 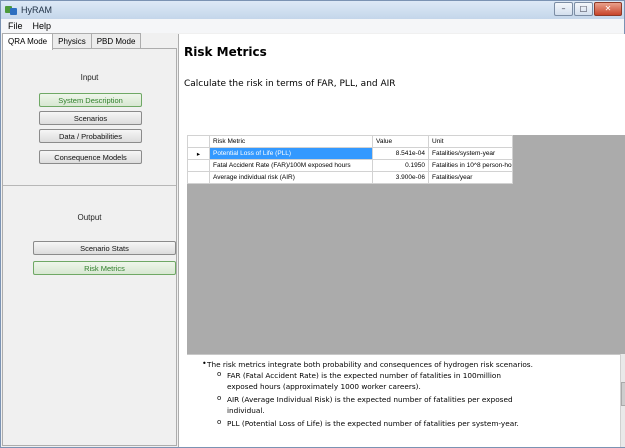 What do you see at coordinates (400, 153) in the screenshot?
I see `table-cell-value: 8.541e-04` at bounding box center [400, 153].